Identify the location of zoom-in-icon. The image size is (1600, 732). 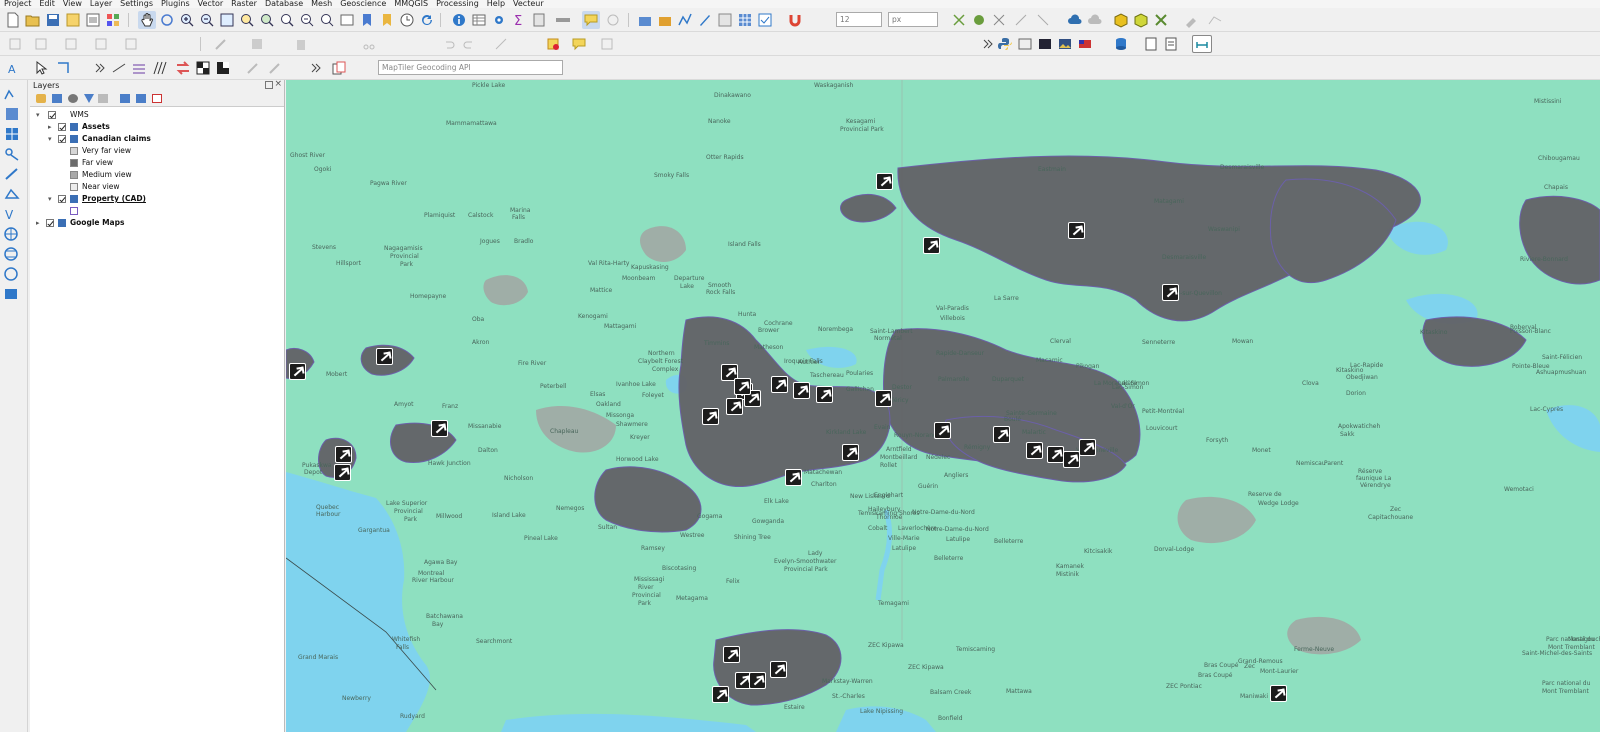
(187, 20).